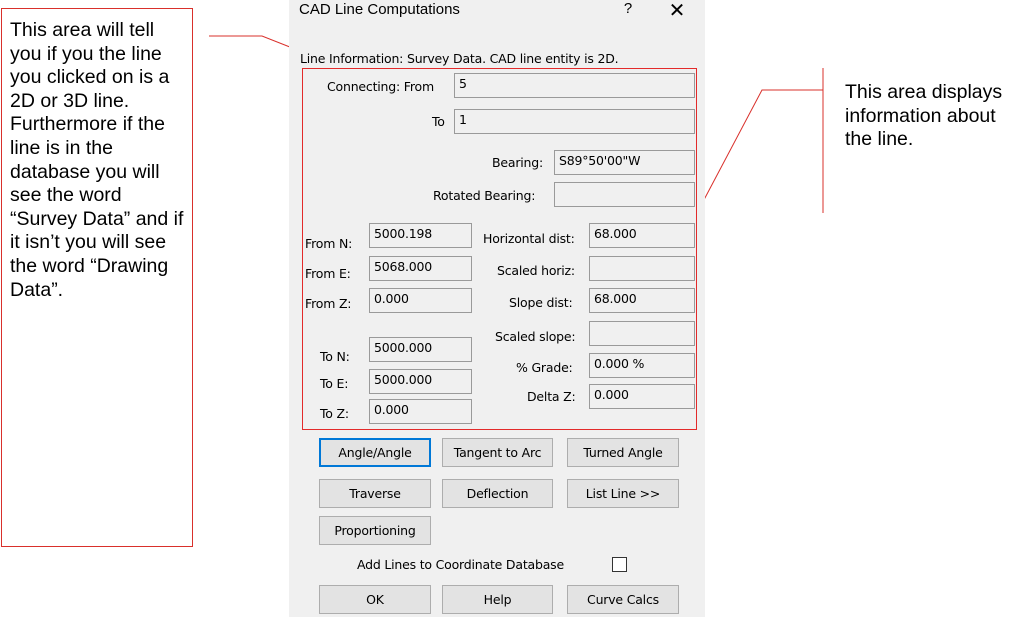 This screenshot has width=1009, height=617. What do you see at coordinates (759, 151) in the screenshot?
I see `right-leader-line` at bounding box center [759, 151].